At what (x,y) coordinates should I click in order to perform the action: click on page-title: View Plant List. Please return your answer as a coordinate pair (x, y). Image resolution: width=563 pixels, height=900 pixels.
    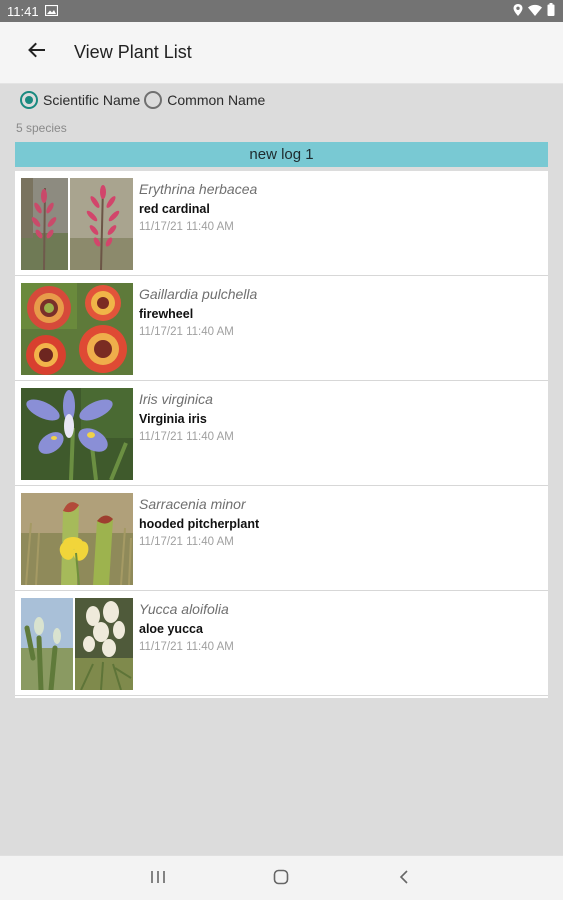
    Looking at the image, I should click on (133, 52).